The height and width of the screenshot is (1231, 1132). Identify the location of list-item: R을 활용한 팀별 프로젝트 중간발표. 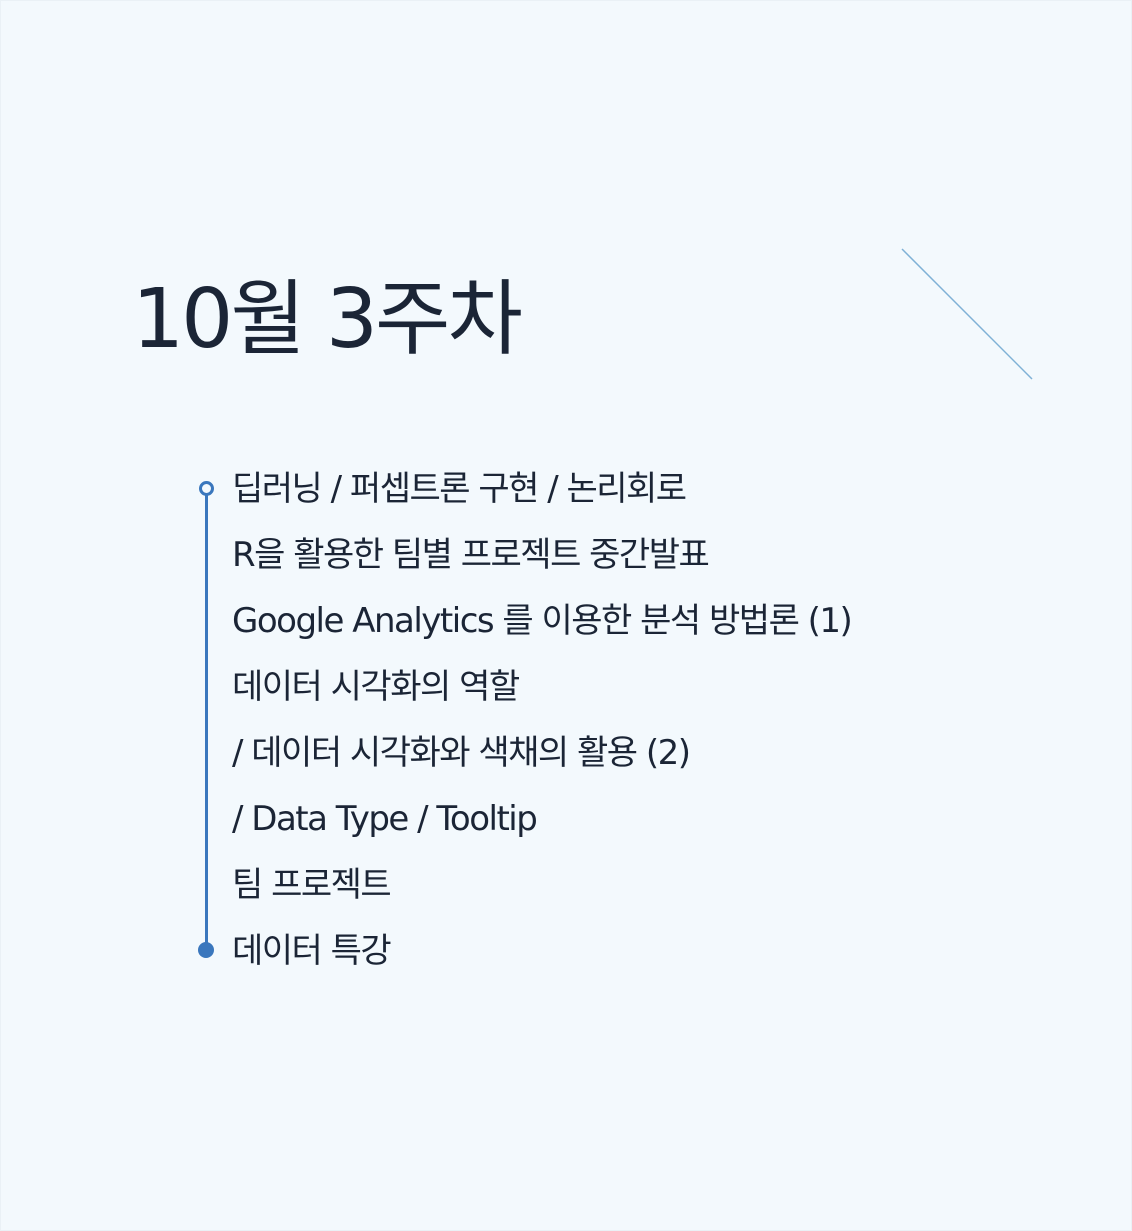
(471, 555).